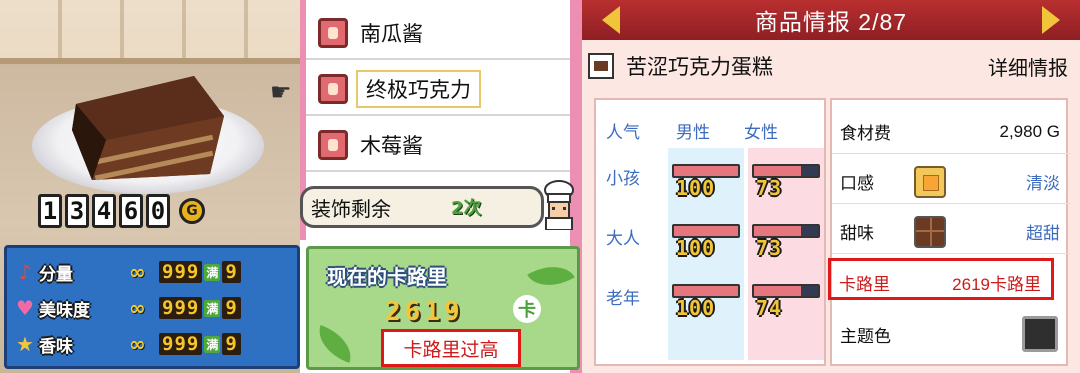 The image size is (1080, 373). Describe the element at coordinates (387, 277) in the screenshot. I see `calorie-panel-title: 现在的卡路里` at that location.